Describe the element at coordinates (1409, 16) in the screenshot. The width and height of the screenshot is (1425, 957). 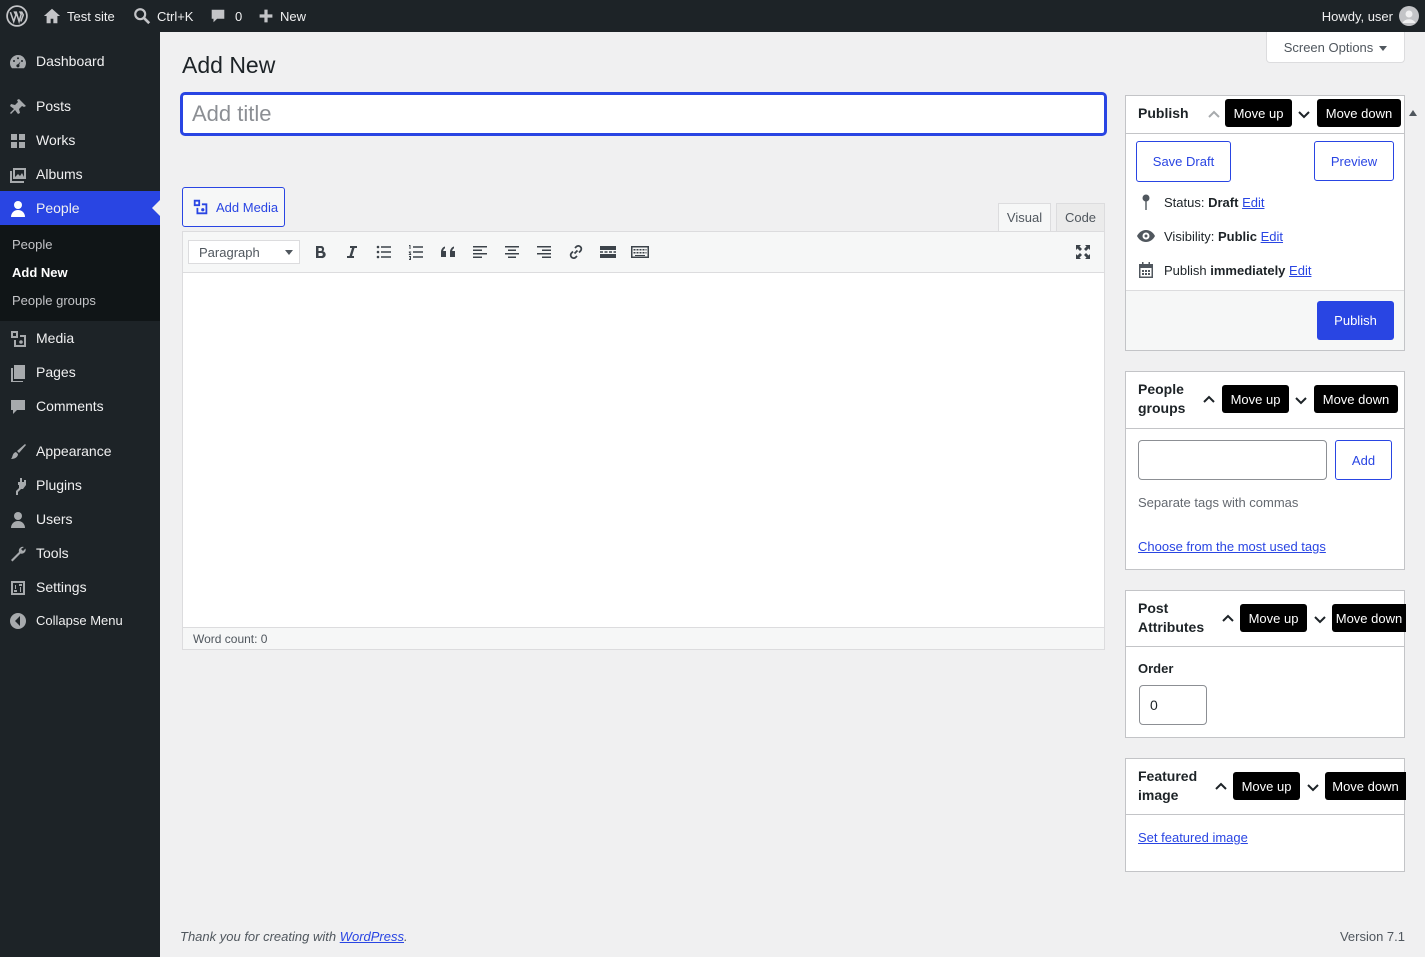
I see `avatar` at that location.